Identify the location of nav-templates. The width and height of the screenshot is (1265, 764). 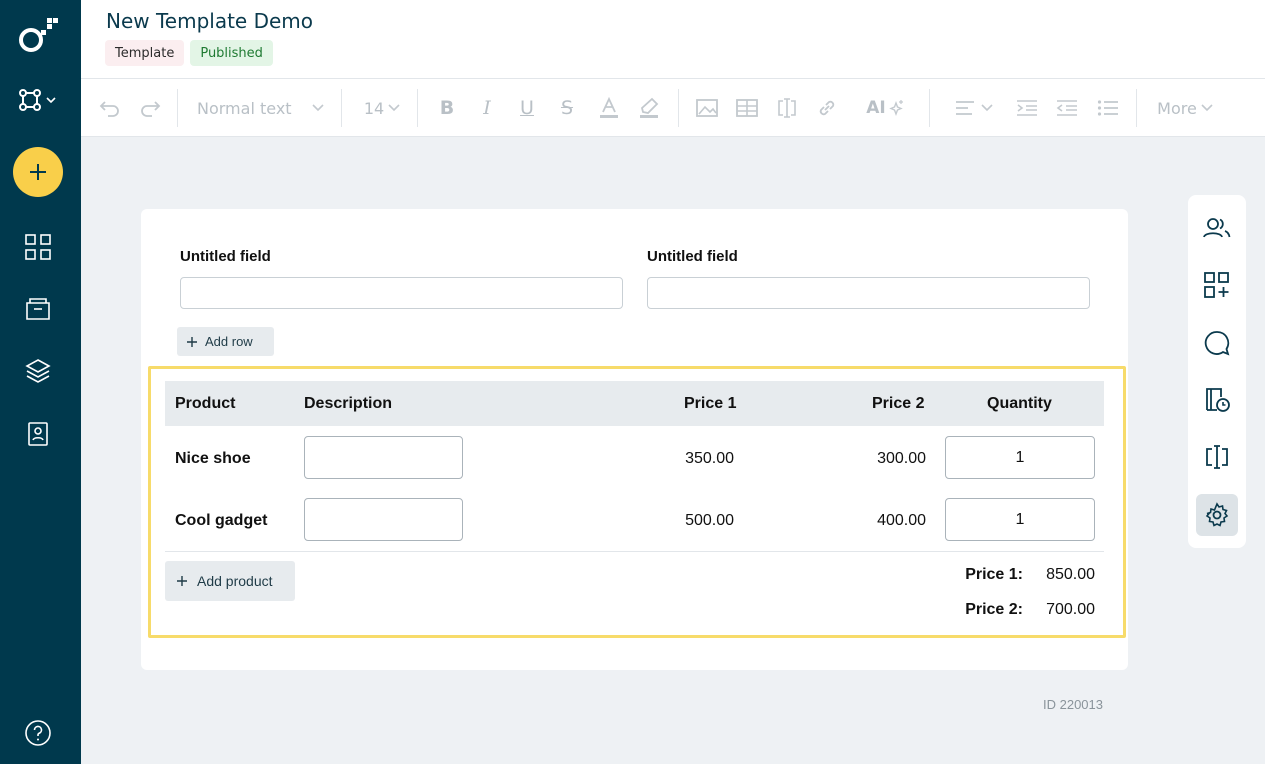
(38, 371).